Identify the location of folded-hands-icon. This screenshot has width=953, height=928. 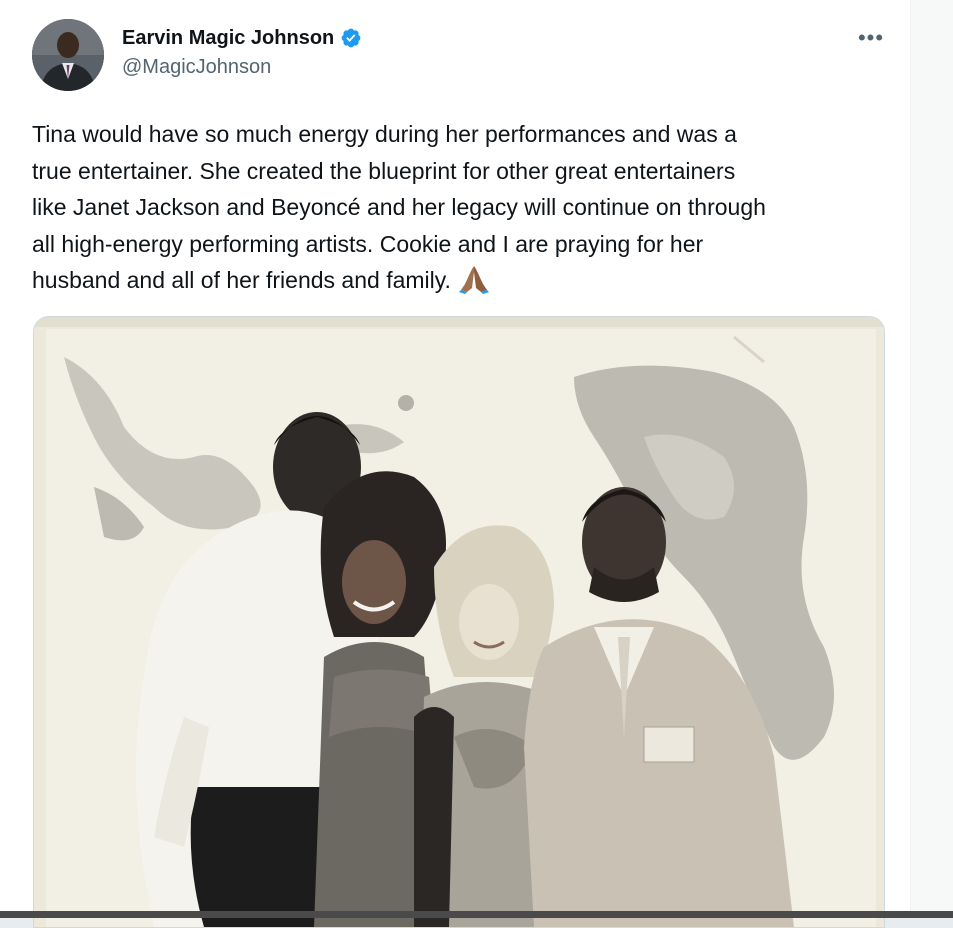
(474, 279).